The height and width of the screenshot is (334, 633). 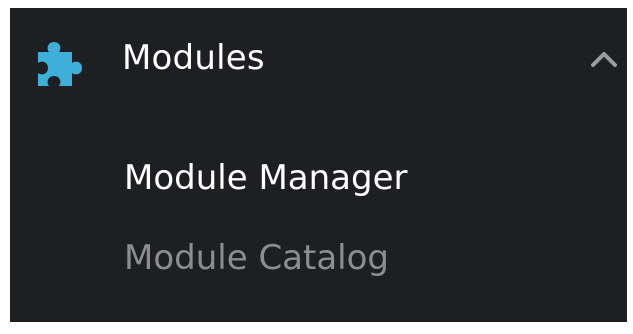 What do you see at coordinates (60, 64) in the screenshot?
I see `puzzle-piece-icon` at bounding box center [60, 64].